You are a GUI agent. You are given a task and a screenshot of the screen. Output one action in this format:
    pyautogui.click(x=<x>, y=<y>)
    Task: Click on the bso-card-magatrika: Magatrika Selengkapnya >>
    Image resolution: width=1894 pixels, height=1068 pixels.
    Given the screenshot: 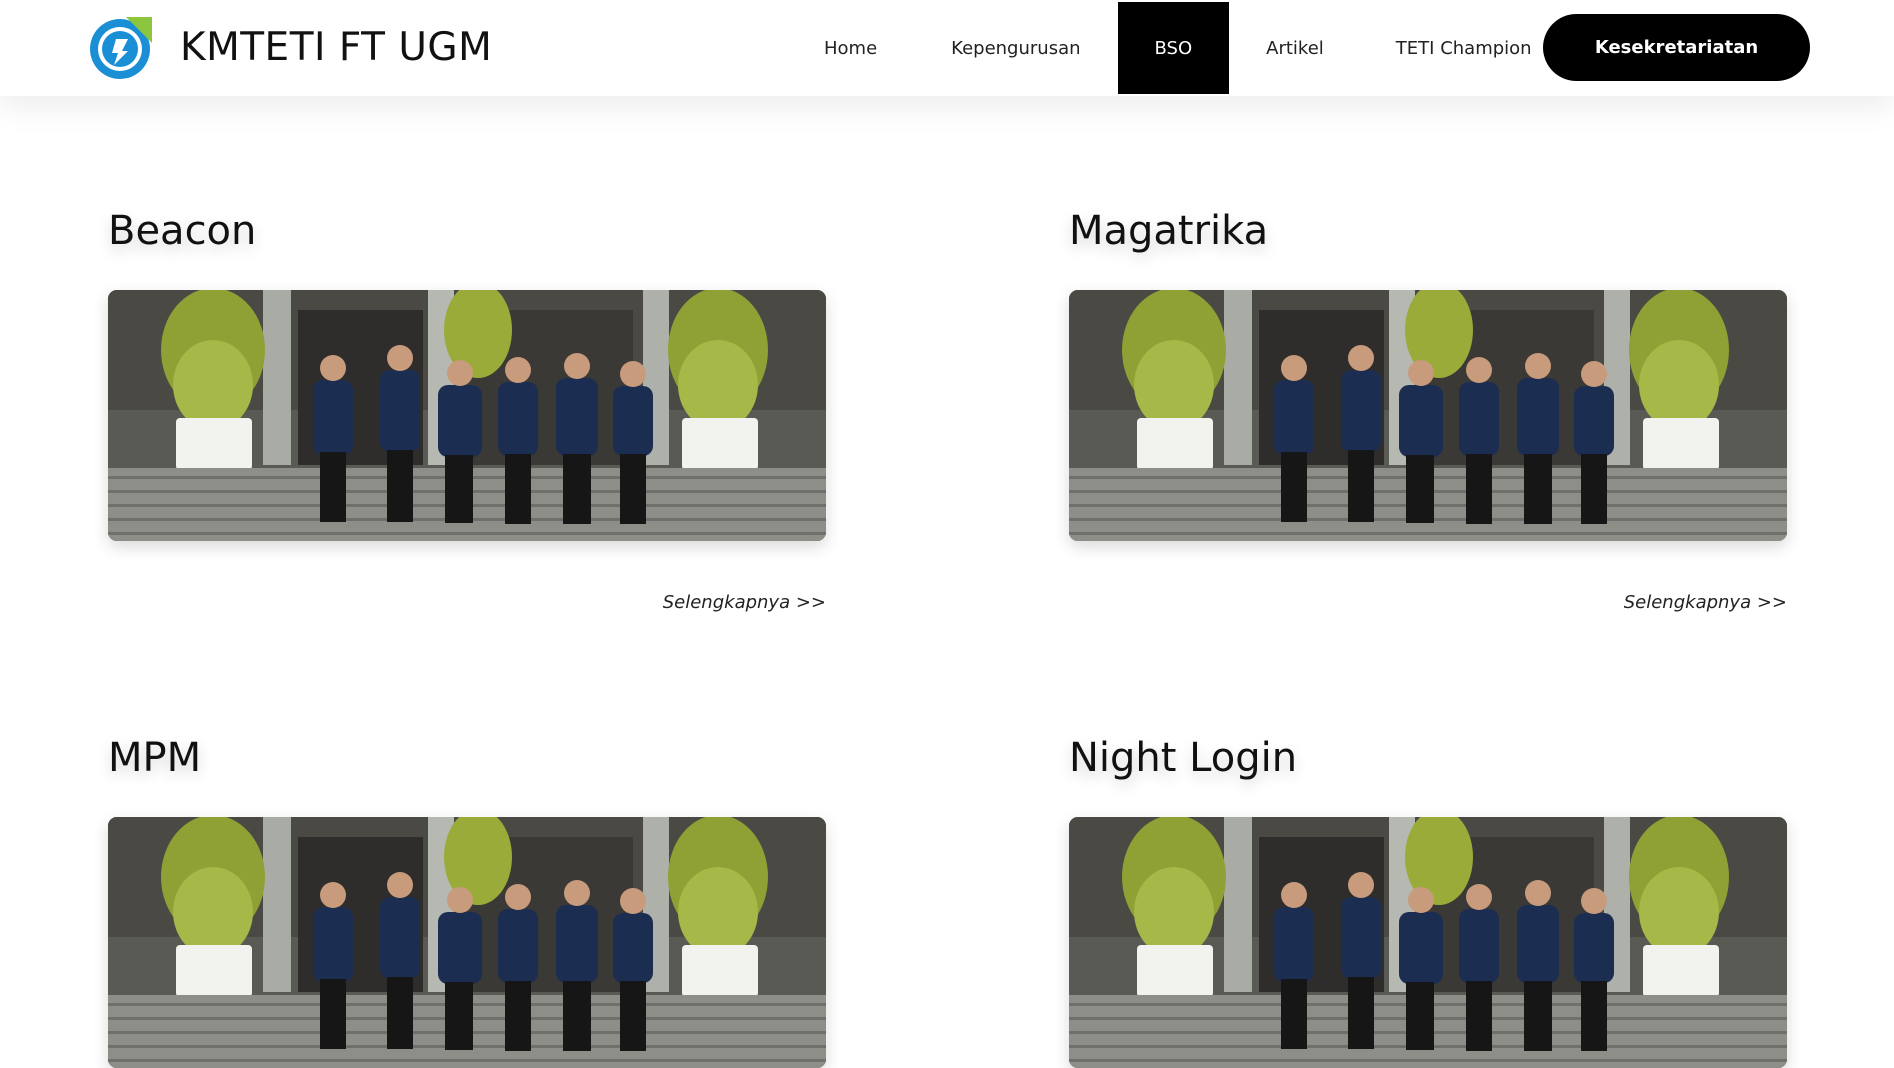 What is the action you would take?
    pyautogui.click(x=1428, y=410)
    